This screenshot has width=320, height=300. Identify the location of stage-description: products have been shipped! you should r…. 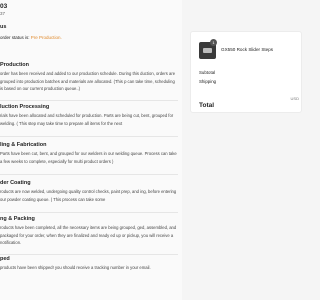
(75, 267).